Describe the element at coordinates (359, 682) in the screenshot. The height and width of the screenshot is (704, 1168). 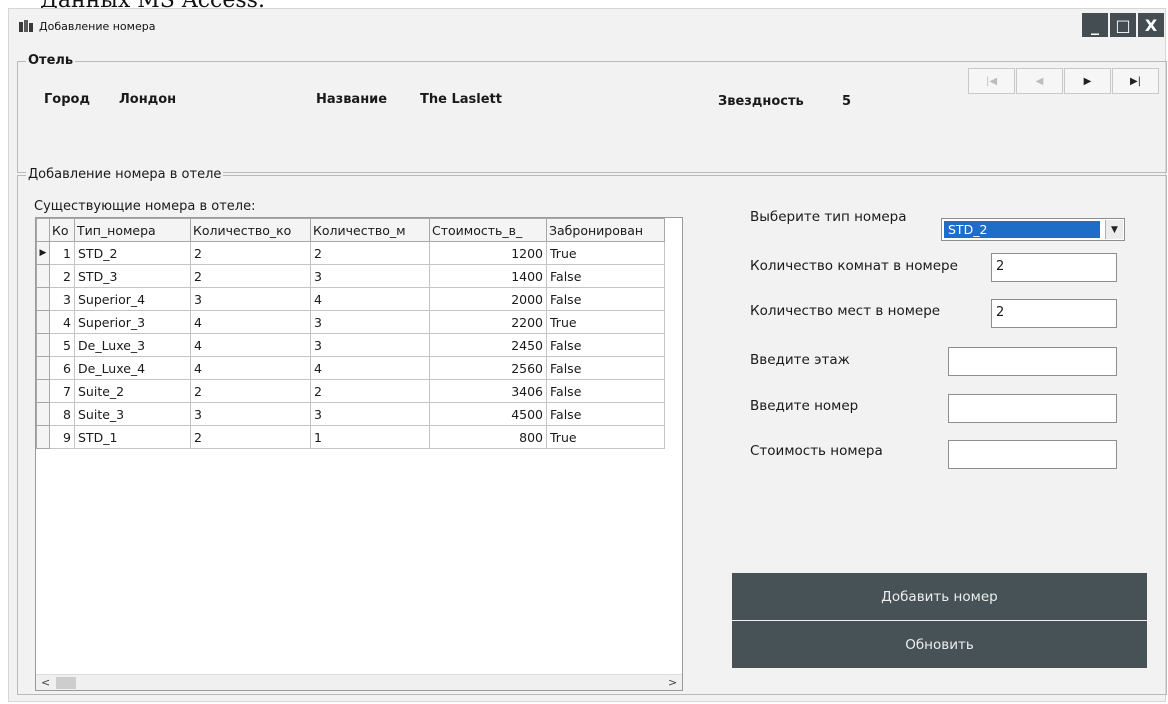
I see `horizontal-scrollbar: < >` at that location.